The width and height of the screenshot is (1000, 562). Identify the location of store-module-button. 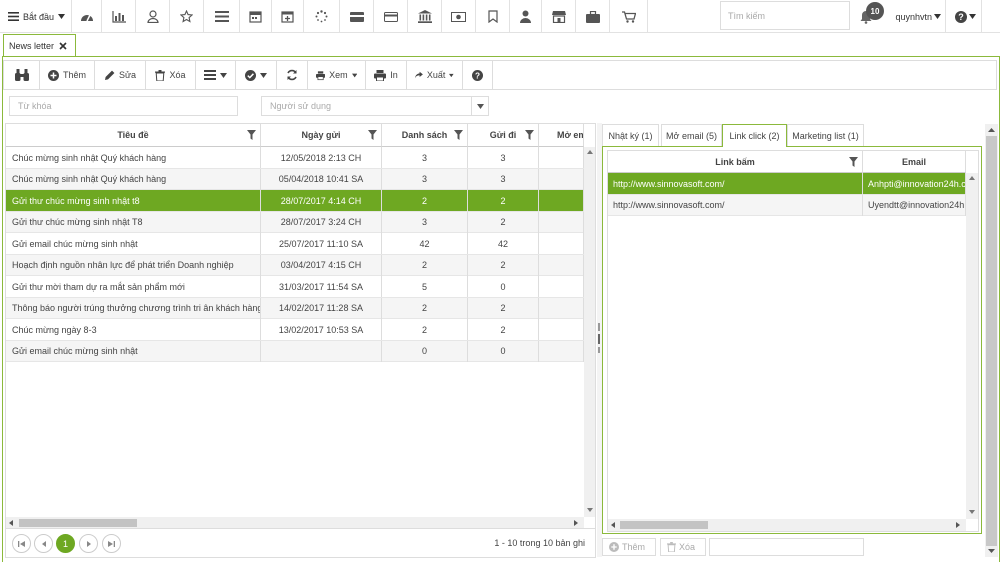
(559, 16).